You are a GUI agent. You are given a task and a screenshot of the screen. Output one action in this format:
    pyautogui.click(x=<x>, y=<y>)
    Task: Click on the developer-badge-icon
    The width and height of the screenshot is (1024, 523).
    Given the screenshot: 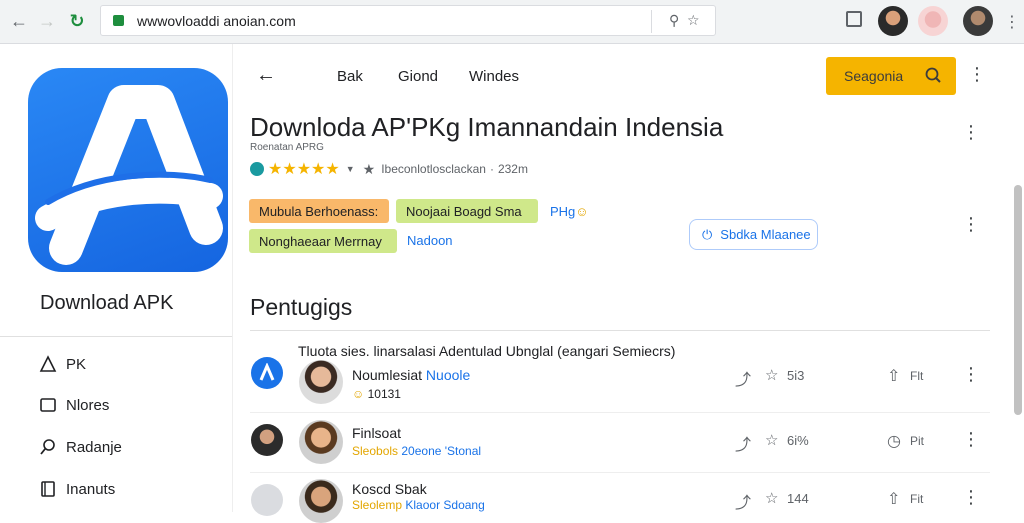 What is the action you would take?
    pyautogui.click(x=257, y=169)
    